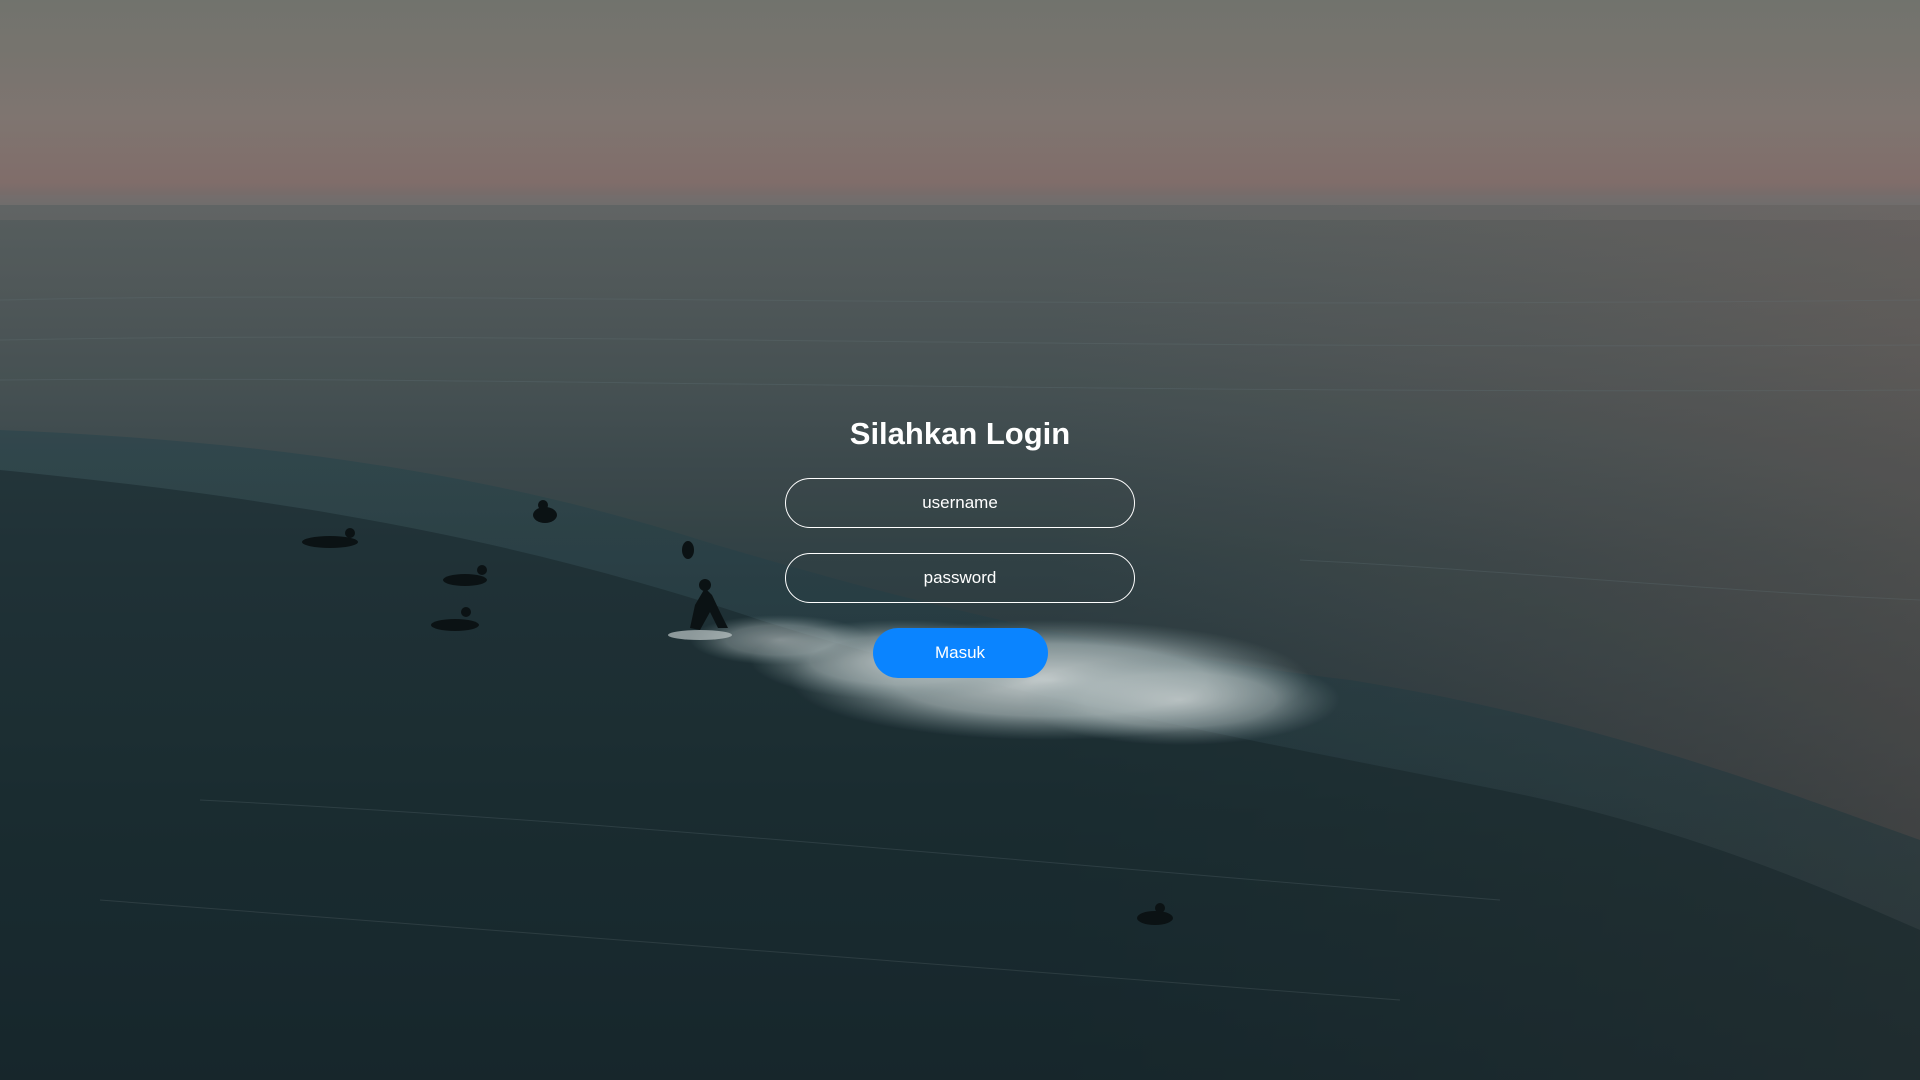 The height and width of the screenshot is (1080, 1920). What do you see at coordinates (960, 503) in the screenshot?
I see `username-input` at bounding box center [960, 503].